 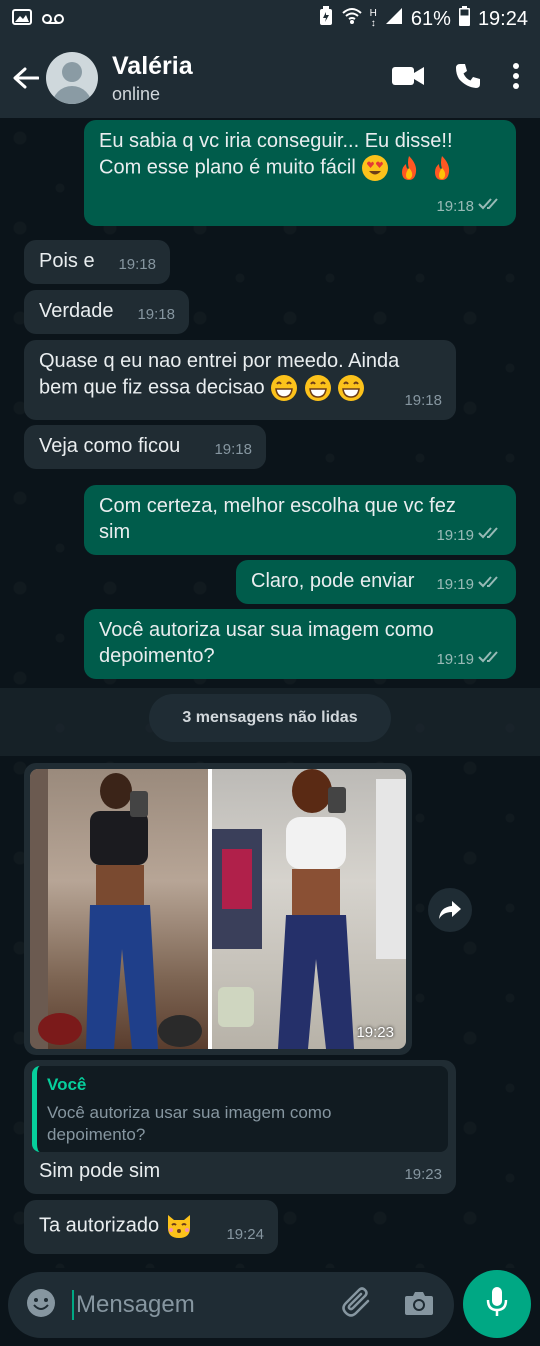 I want to click on forward-icon, so click(x=450, y=910).